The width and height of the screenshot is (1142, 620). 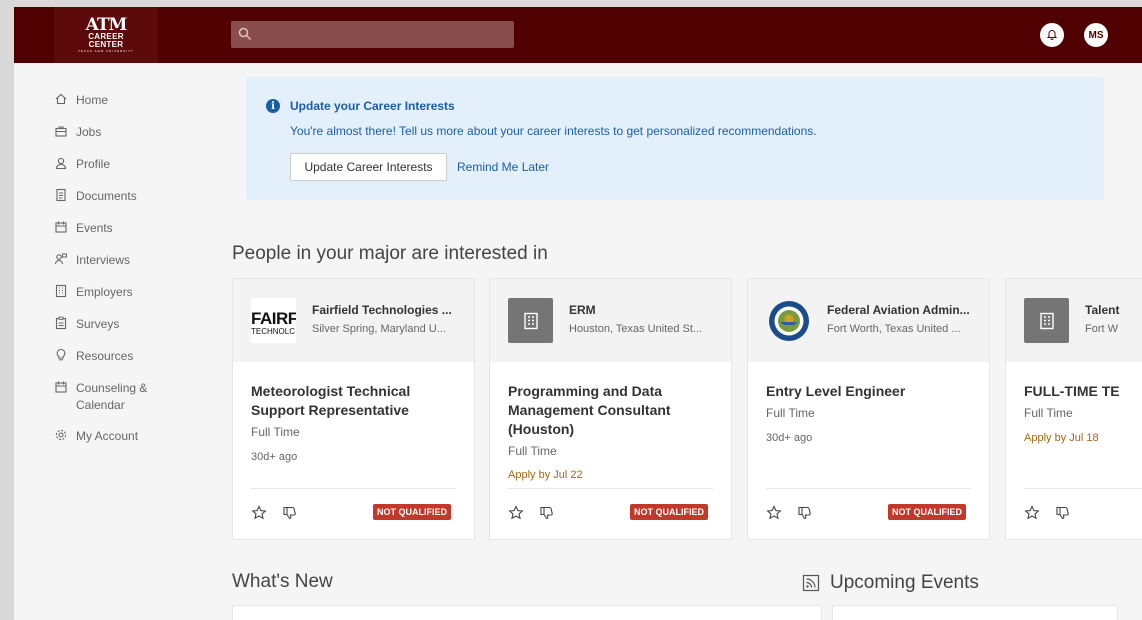 I want to click on job-title: FULL-TIME TE, so click(x=1083, y=391).